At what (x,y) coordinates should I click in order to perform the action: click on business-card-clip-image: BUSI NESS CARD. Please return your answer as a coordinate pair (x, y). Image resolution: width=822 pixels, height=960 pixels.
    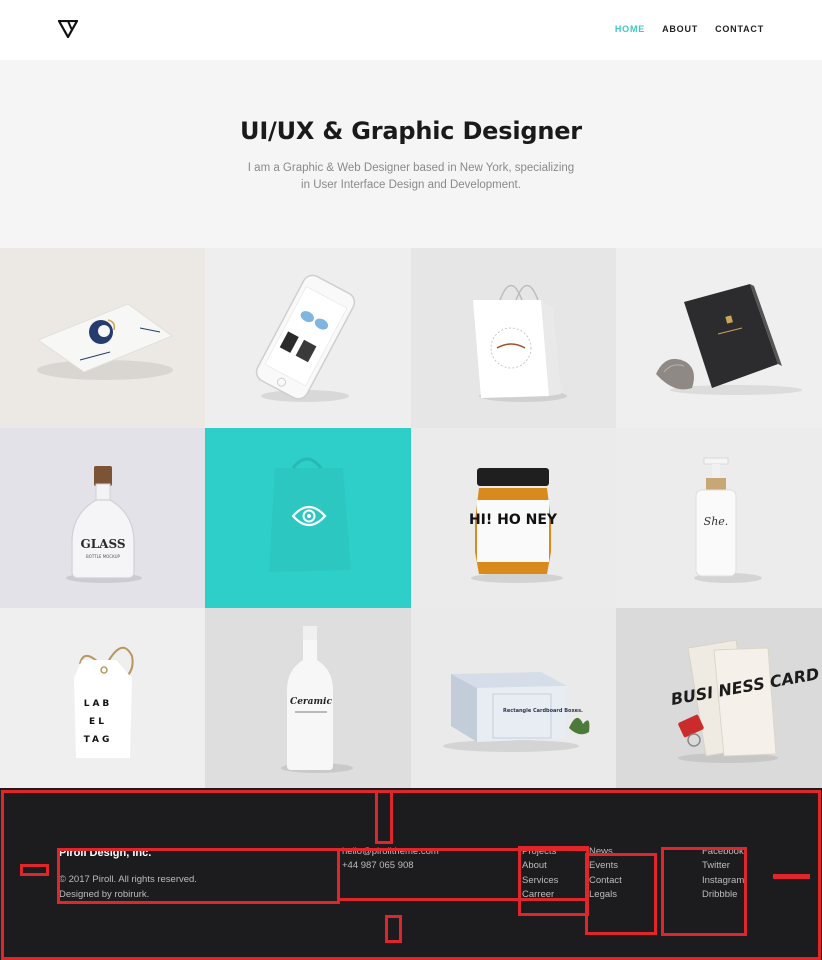
    Looking at the image, I should click on (745, 701).